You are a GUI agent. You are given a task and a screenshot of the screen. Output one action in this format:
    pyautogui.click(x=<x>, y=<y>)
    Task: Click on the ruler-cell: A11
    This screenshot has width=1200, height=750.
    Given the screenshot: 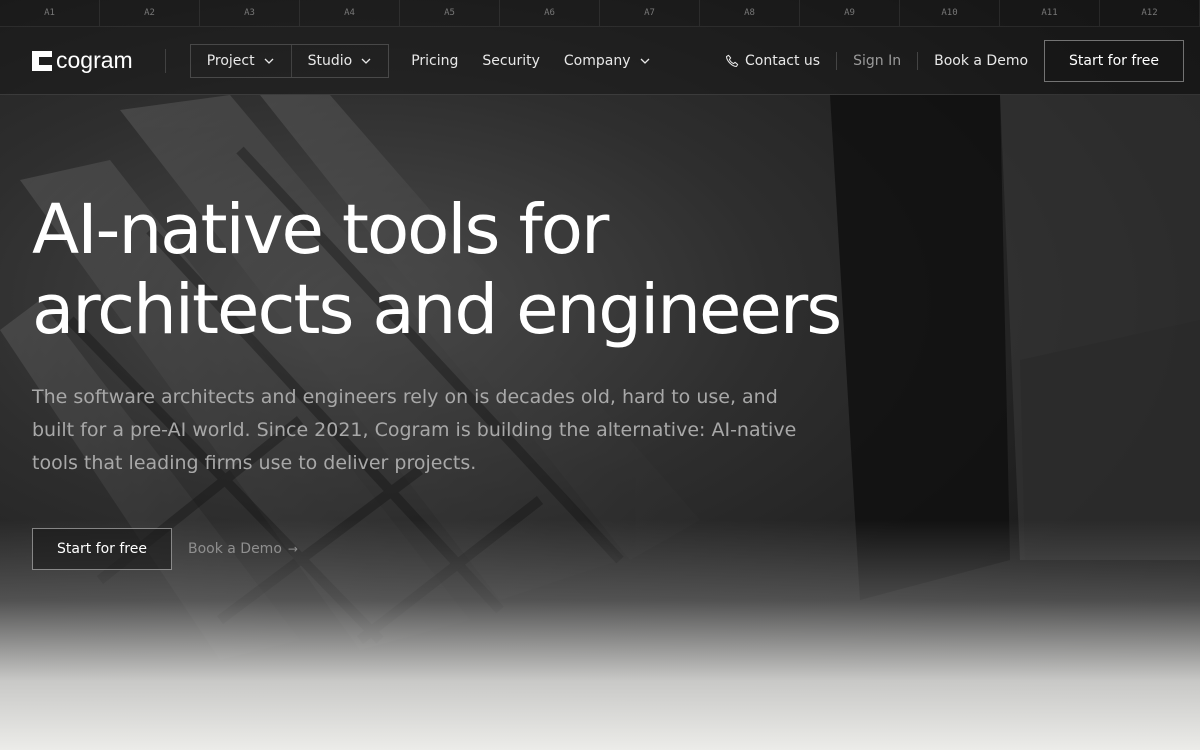 What is the action you would take?
    pyautogui.click(x=1050, y=13)
    